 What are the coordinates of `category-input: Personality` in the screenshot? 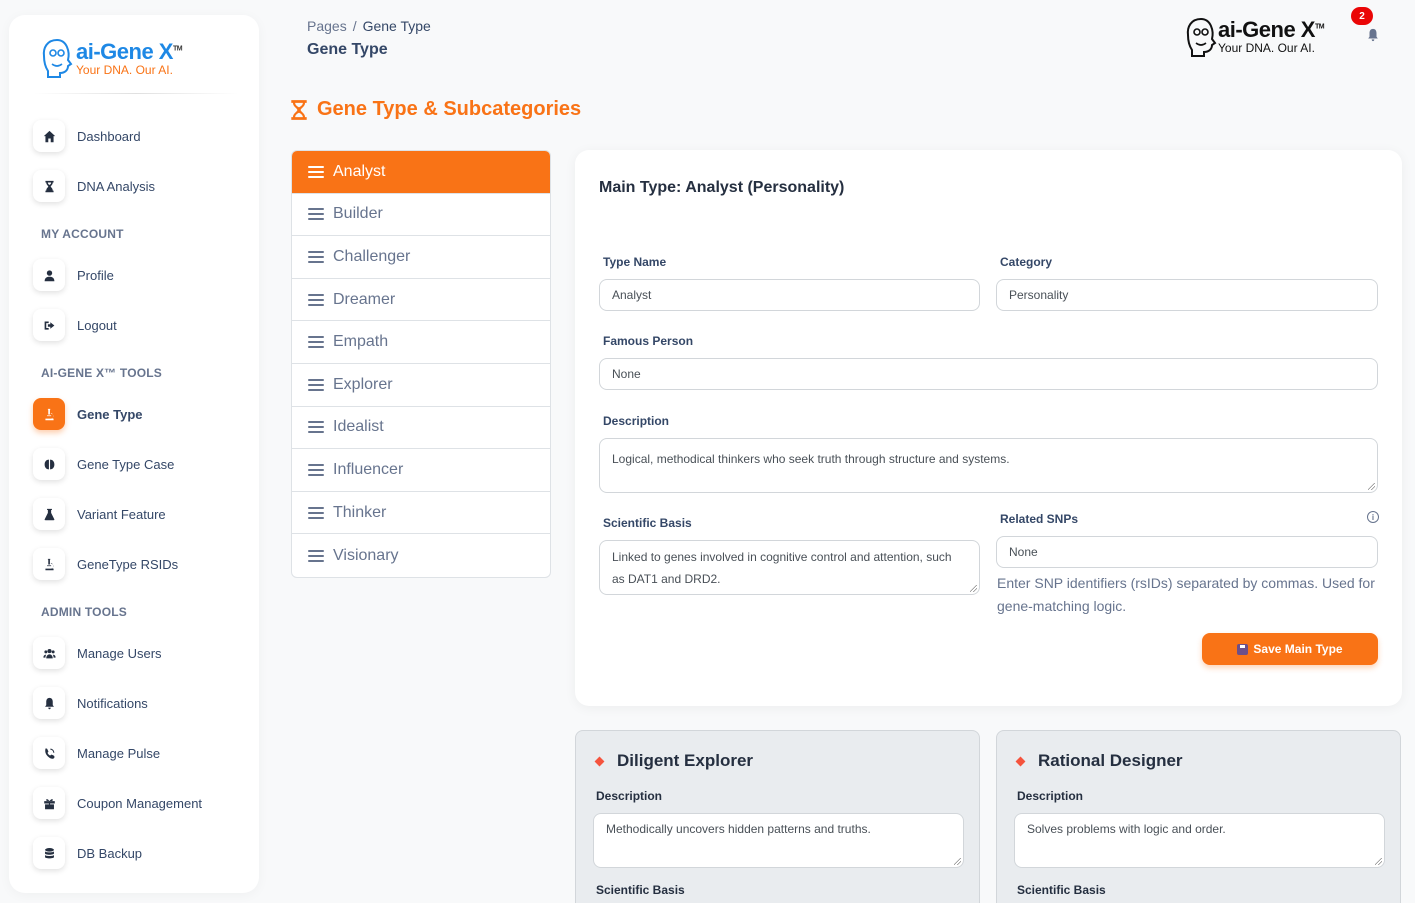 It's located at (1187, 295).